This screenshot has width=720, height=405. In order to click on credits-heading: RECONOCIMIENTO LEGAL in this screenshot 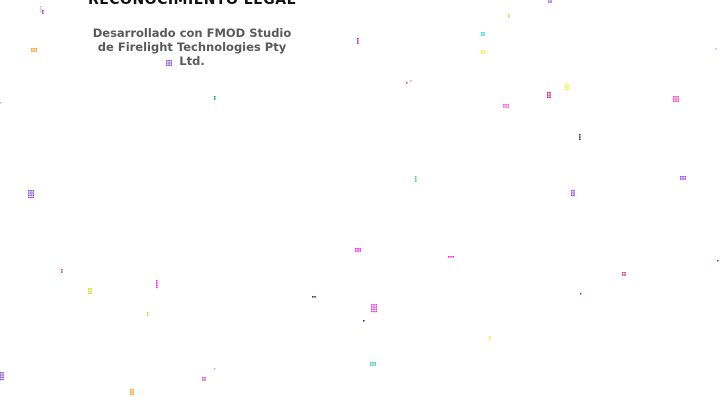, I will do `click(192, 4)`.